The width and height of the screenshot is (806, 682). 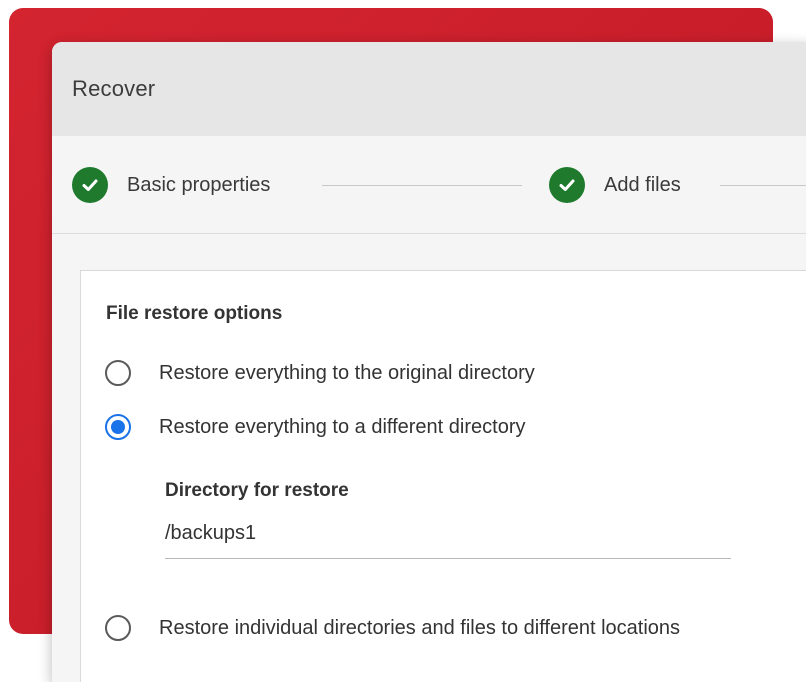 What do you see at coordinates (194, 313) in the screenshot?
I see `section-title: File restore options` at bounding box center [194, 313].